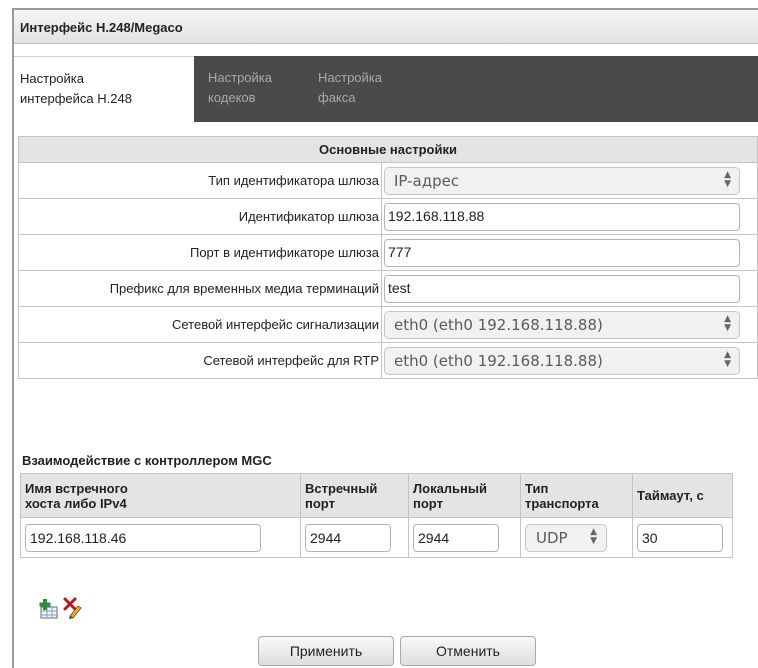 Image resolution: width=758 pixels, height=668 pixels. Describe the element at coordinates (160, 495) in the screenshot. I see `col-host-header: Имя встречного хоста либо IPv4` at that location.